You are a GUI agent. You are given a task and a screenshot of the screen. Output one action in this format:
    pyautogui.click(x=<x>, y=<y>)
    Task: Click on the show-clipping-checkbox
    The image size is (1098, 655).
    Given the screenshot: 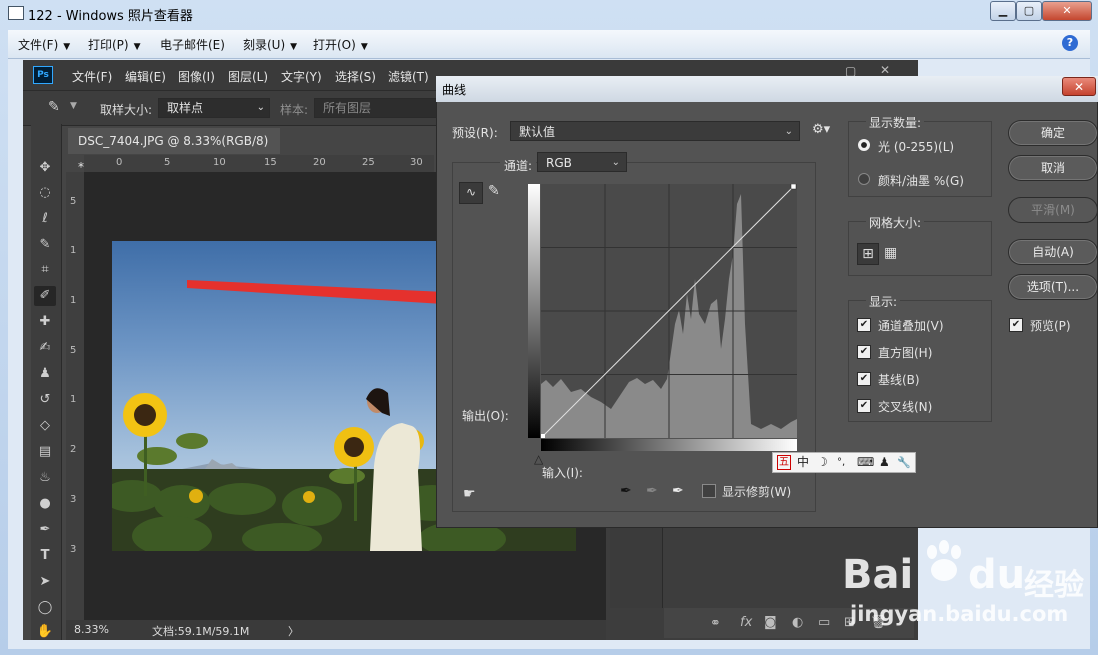 What is the action you would take?
    pyautogui.click(x=709, y=491)
    